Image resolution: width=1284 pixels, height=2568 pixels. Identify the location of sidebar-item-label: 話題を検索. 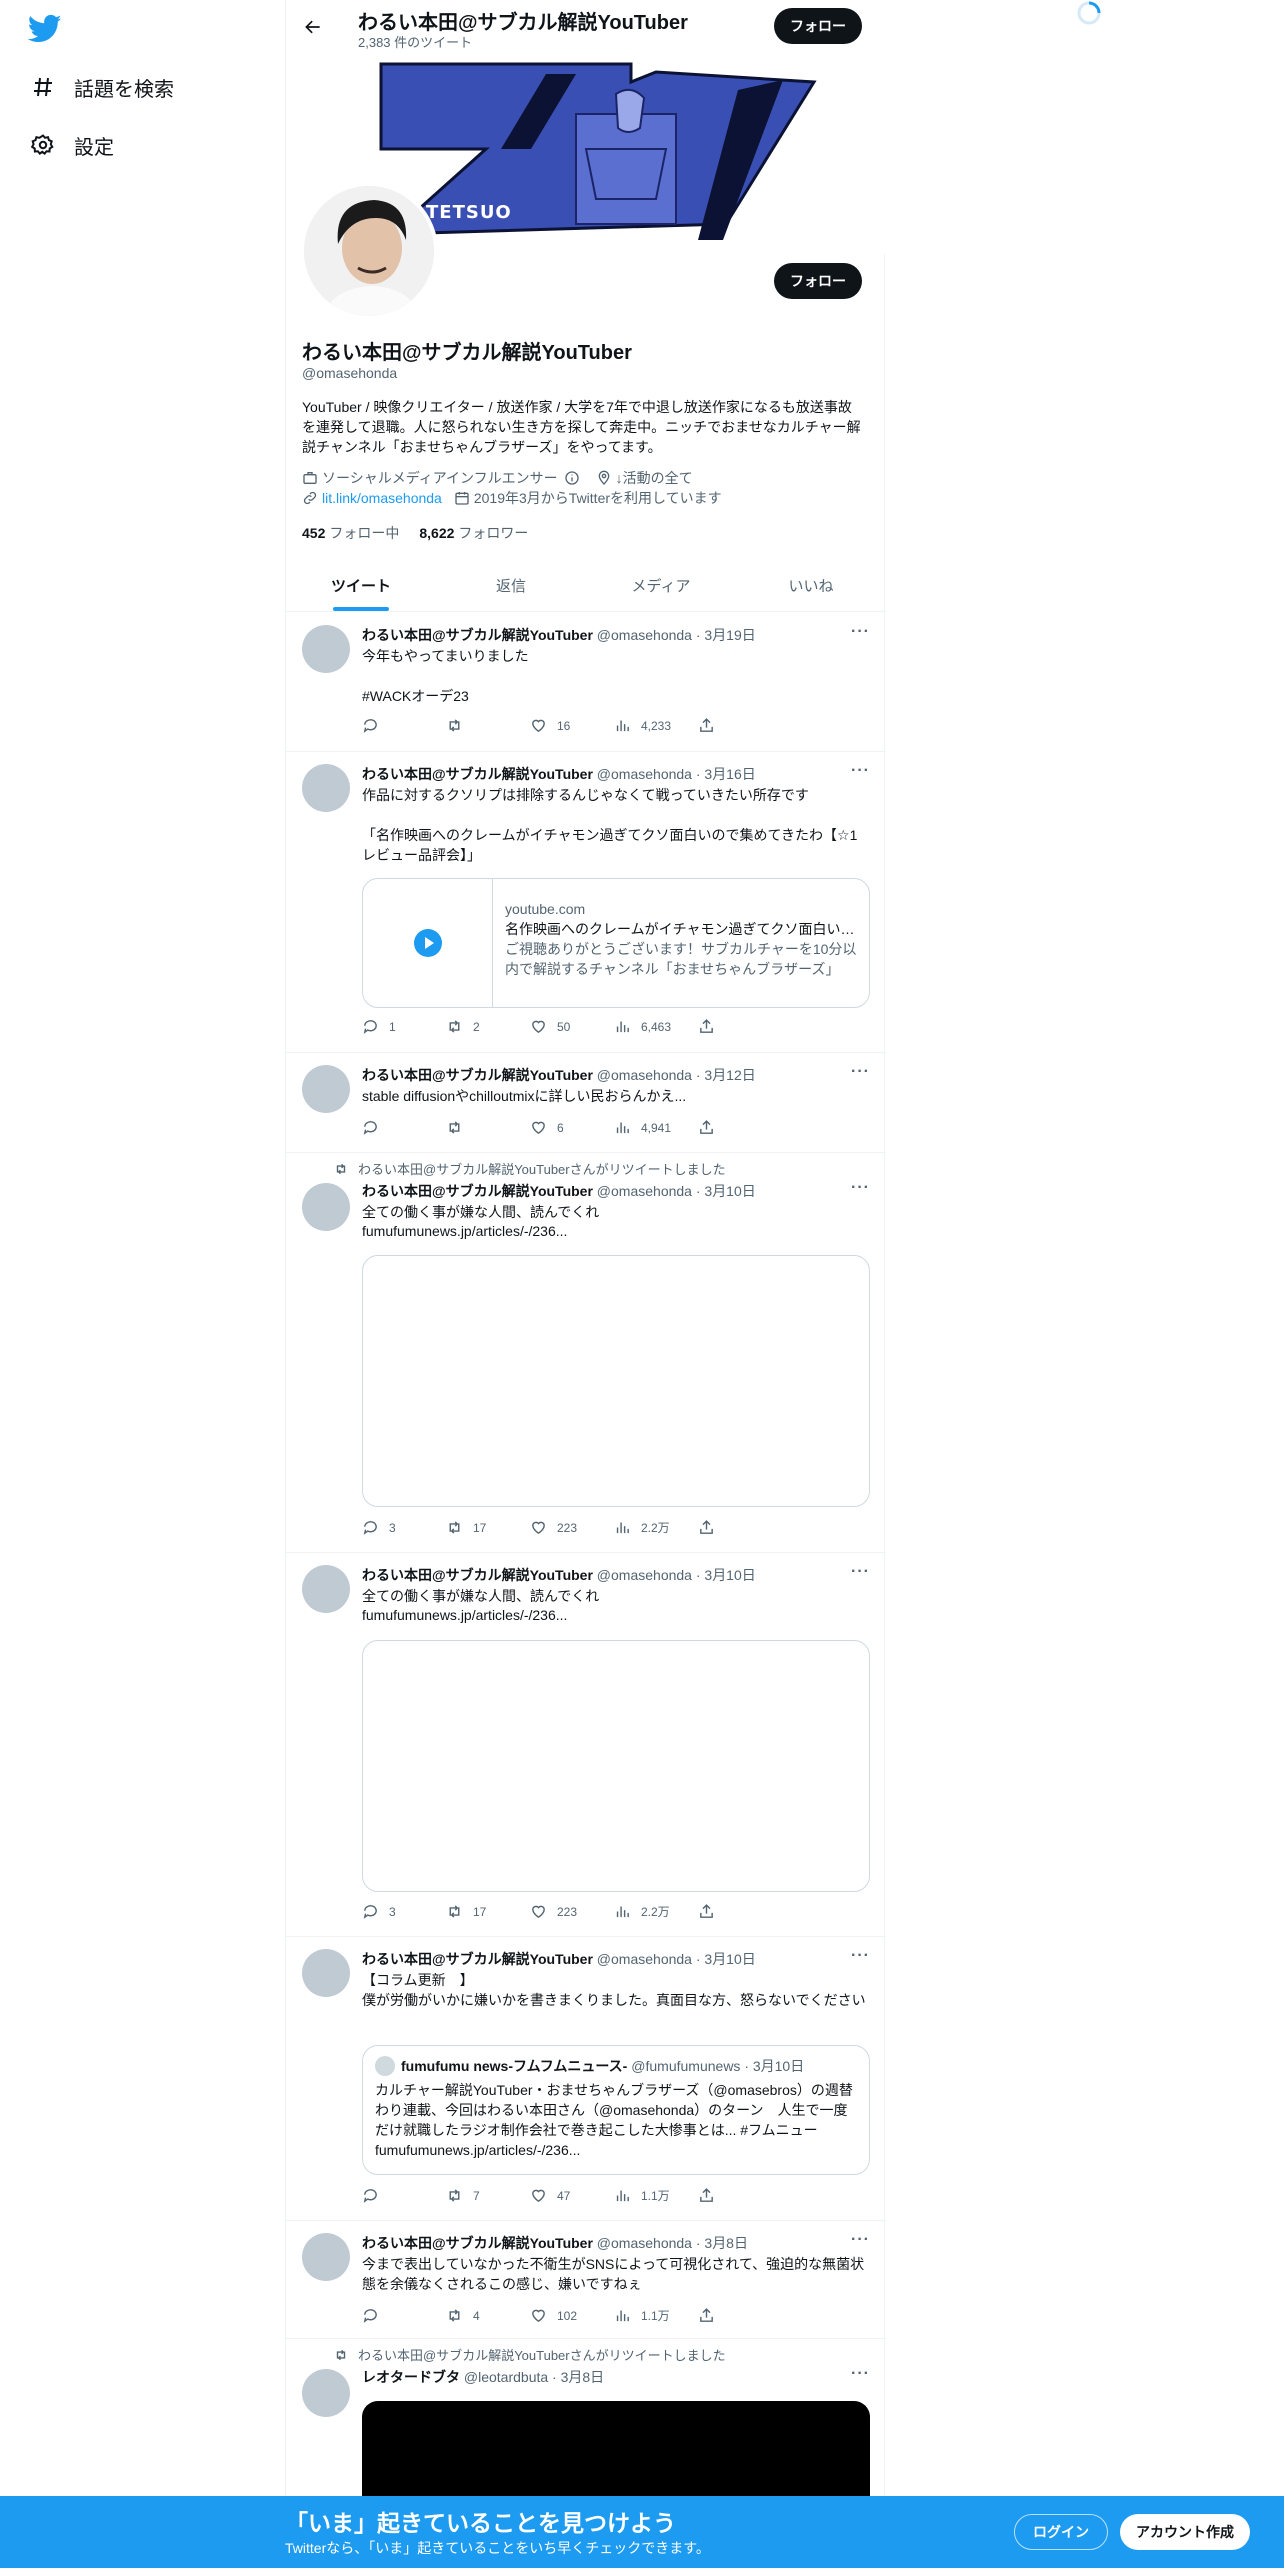
(124, 89).